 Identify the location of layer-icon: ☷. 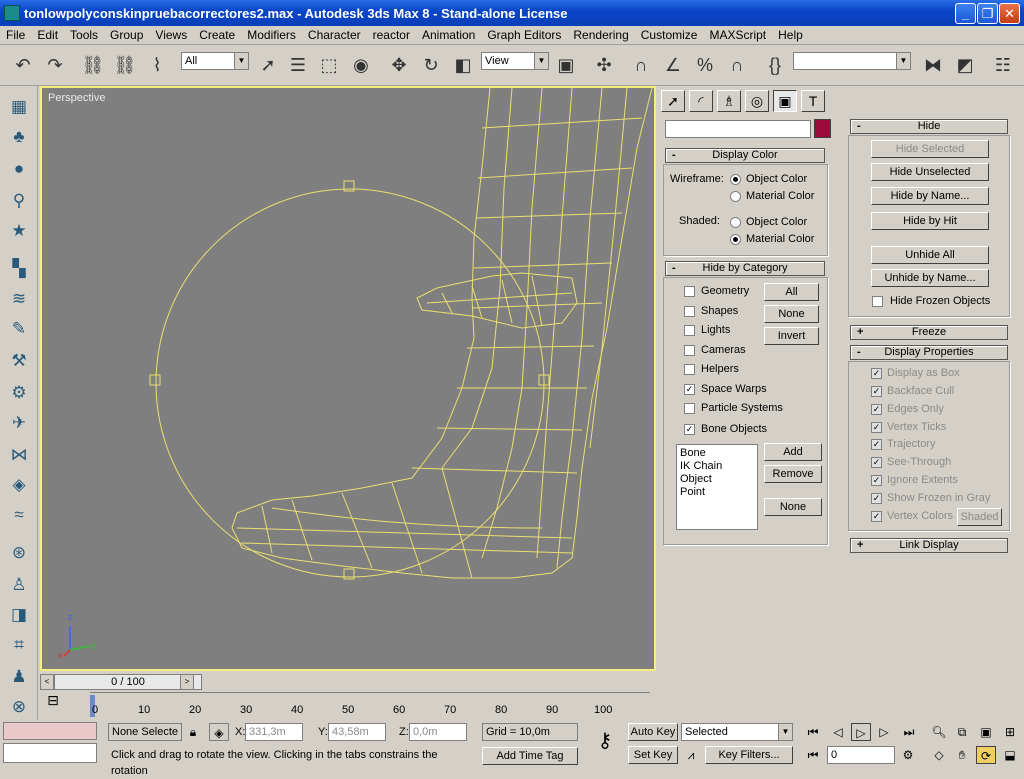
(1003, 65).